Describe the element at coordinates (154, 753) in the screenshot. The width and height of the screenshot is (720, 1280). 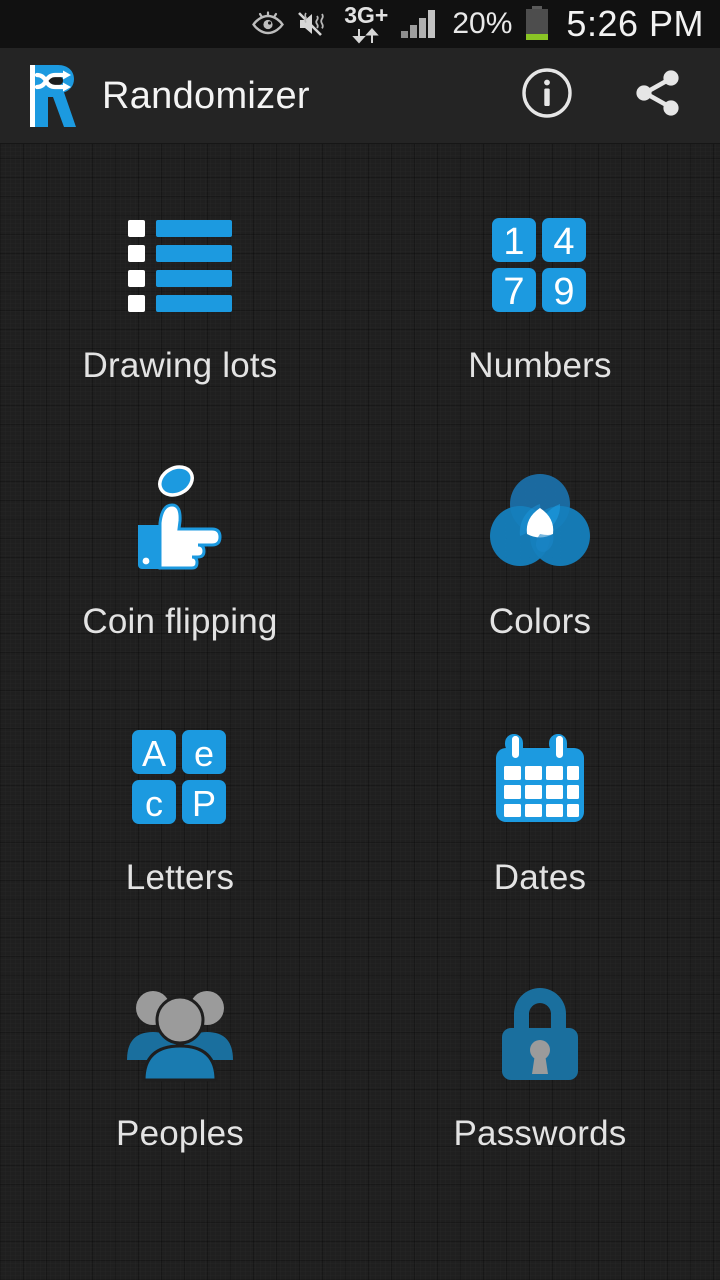
I see `tile-letter-1: A` at that location.